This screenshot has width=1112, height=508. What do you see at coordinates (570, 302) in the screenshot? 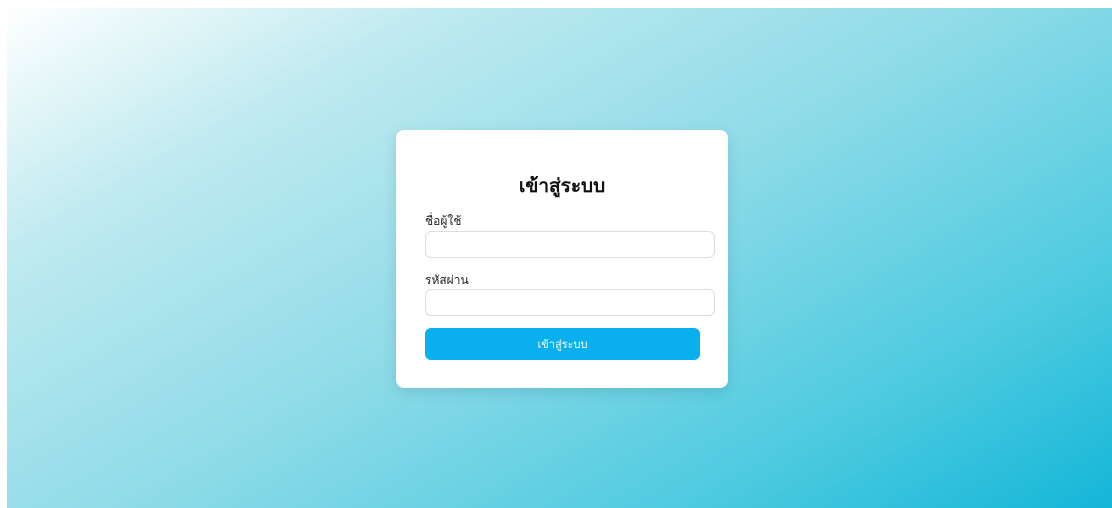
I see `password-input` at bounding box center [570, 302].